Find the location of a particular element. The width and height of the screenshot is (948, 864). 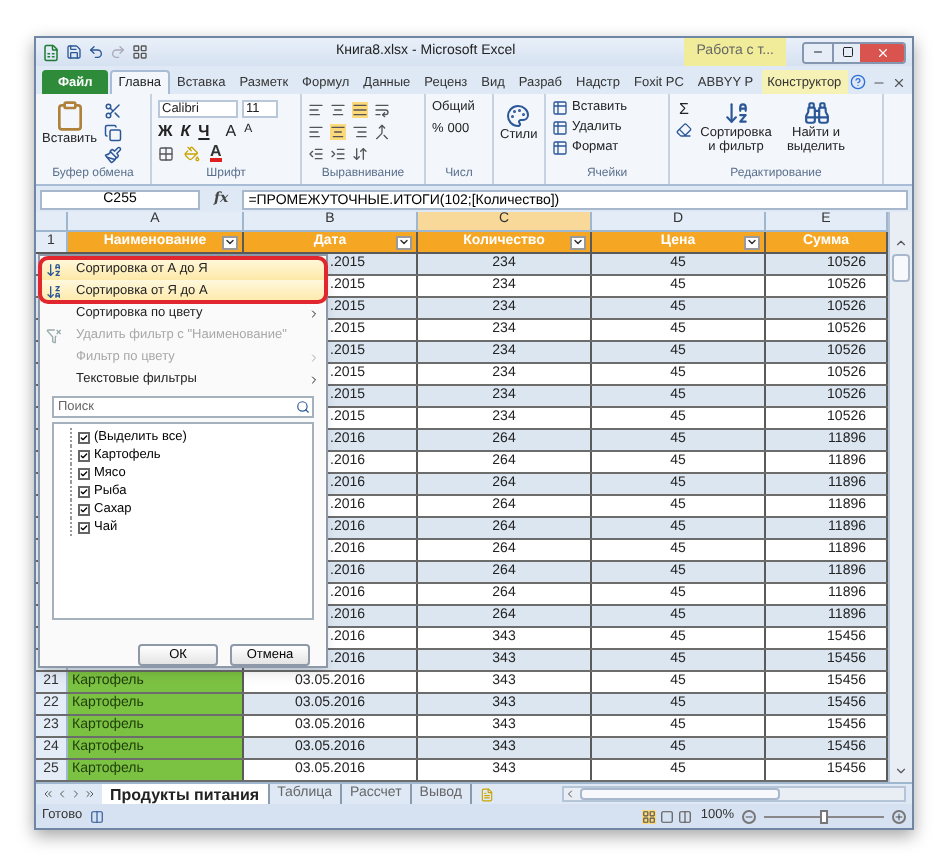

zoom-in-icon is located at coordinates (899, 816).